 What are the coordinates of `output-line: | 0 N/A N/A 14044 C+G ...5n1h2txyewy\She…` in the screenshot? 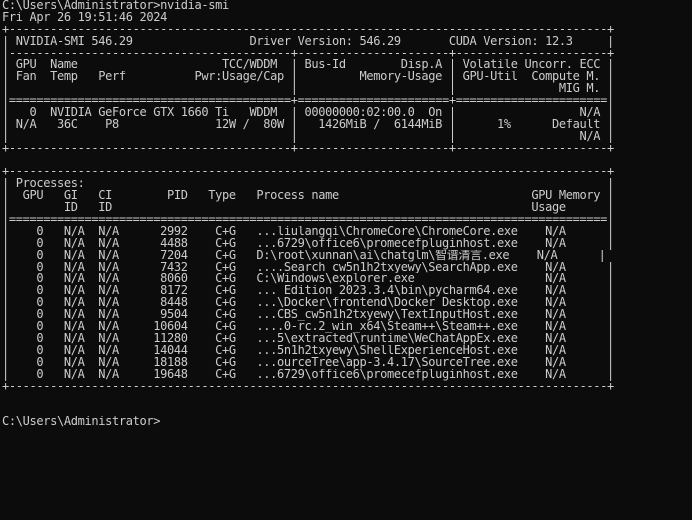 It's located at (308, 350).